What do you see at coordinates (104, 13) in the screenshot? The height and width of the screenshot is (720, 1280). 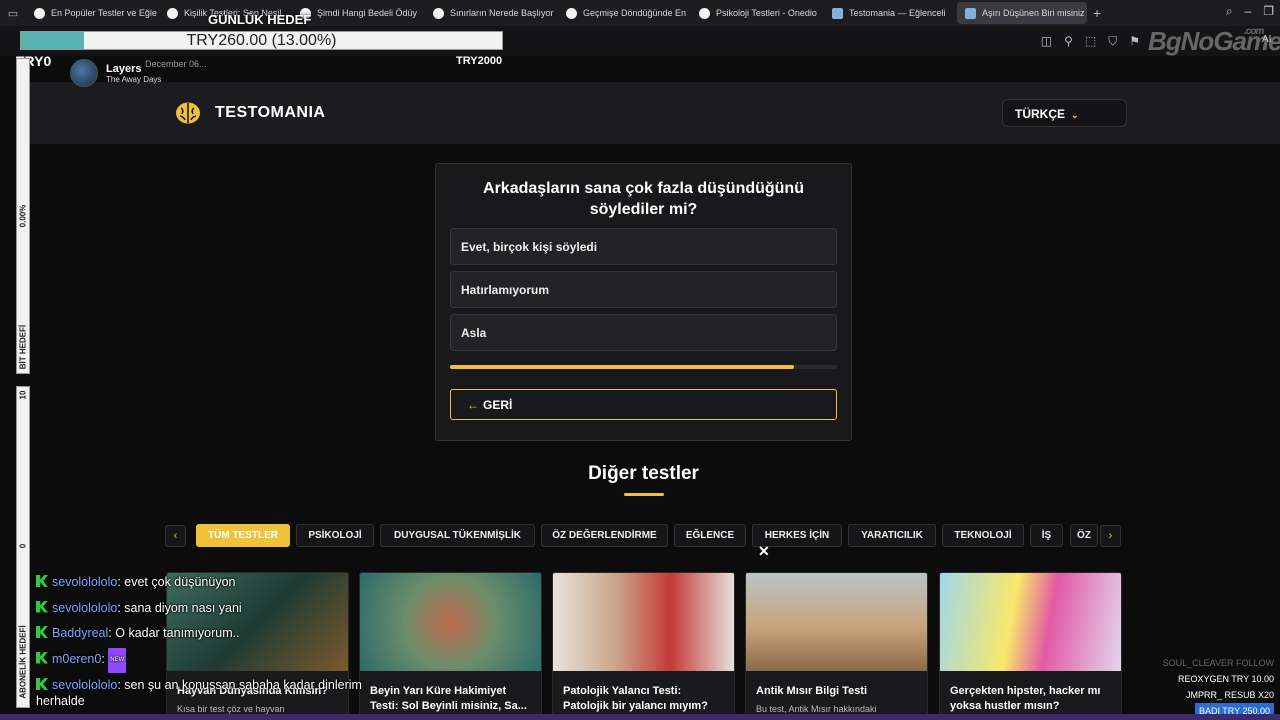 I see `tab-label: En Popüler Testler ve Eğle` at bounding box center [104, 13].